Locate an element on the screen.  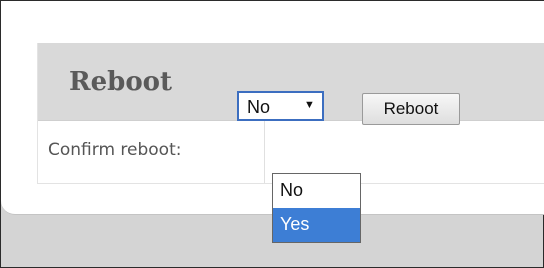
option-no: No is located at coordinates (316, 191).